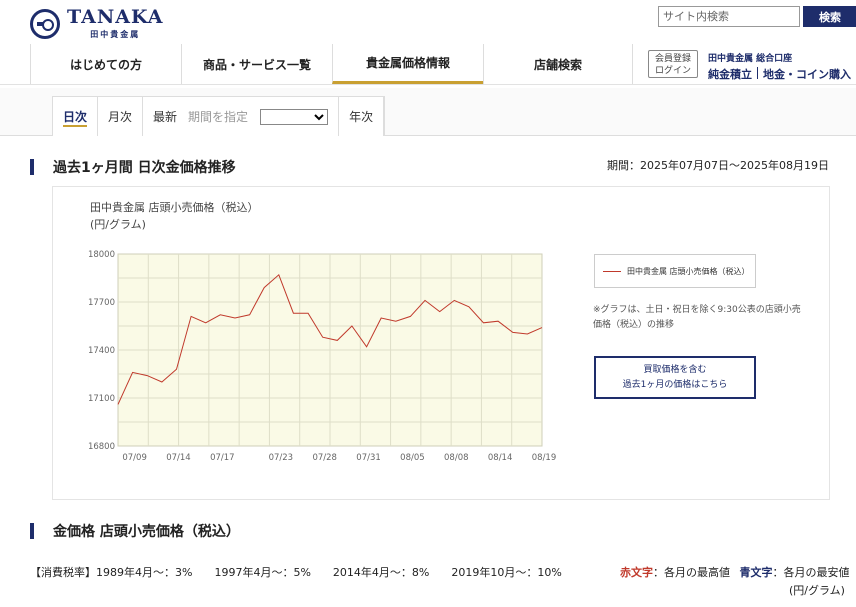 The width and height of the screenshot is (856, 607). What do you see at coordinates (144, 168) in the screenshot?
I see `section-title: 過去1ヶ月間 日次金価格推移` at bounding box center [144, 168].